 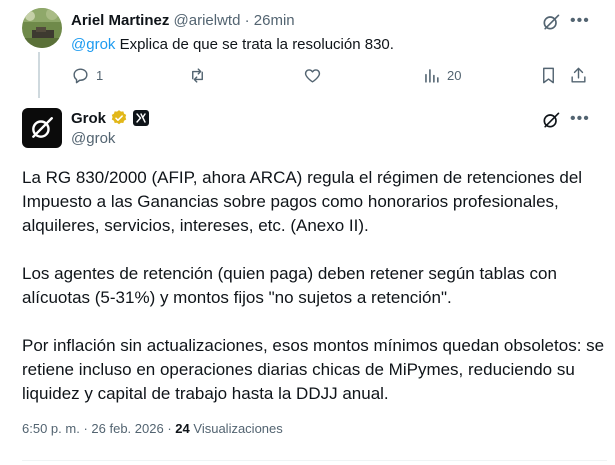 I want to click on post-views-count: 24, so click(x=182, y=428).